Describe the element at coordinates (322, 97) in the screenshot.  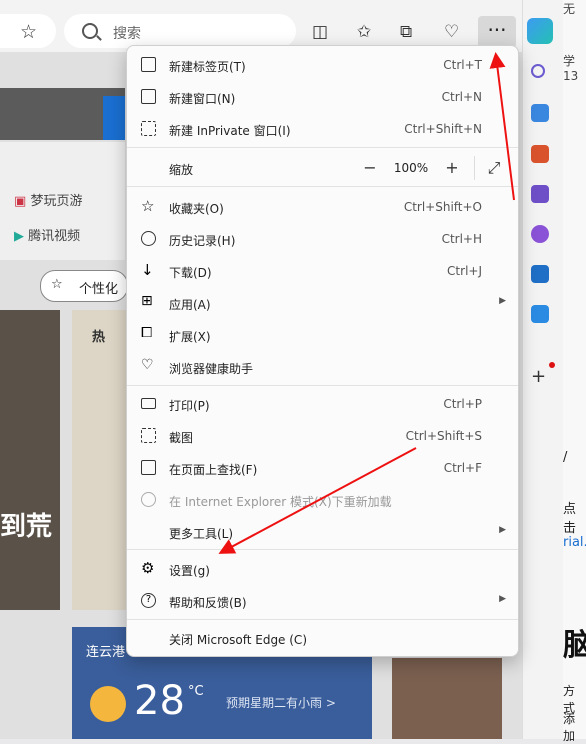
I see `menu-item-new-window: 新建窗口(N) Ctrl+N` at that location.